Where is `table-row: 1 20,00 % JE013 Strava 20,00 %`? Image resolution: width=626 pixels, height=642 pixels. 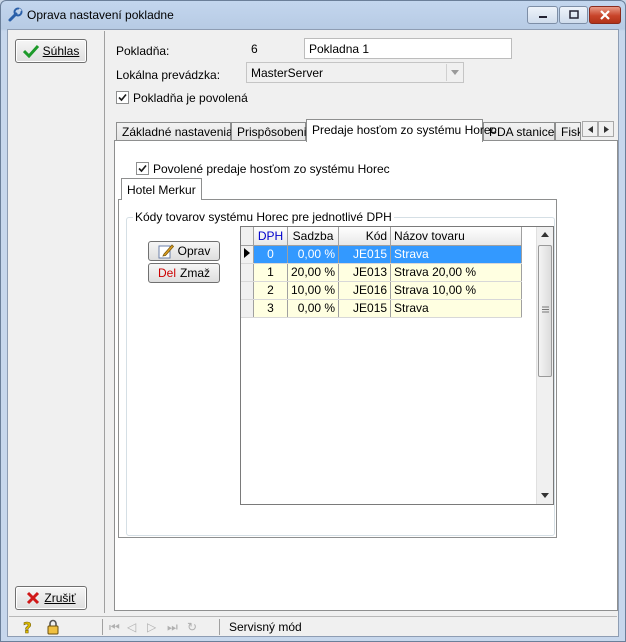
table-row: 1 20,00 % JE013 Strava 20,00 % is located at coordinates (382, 272).